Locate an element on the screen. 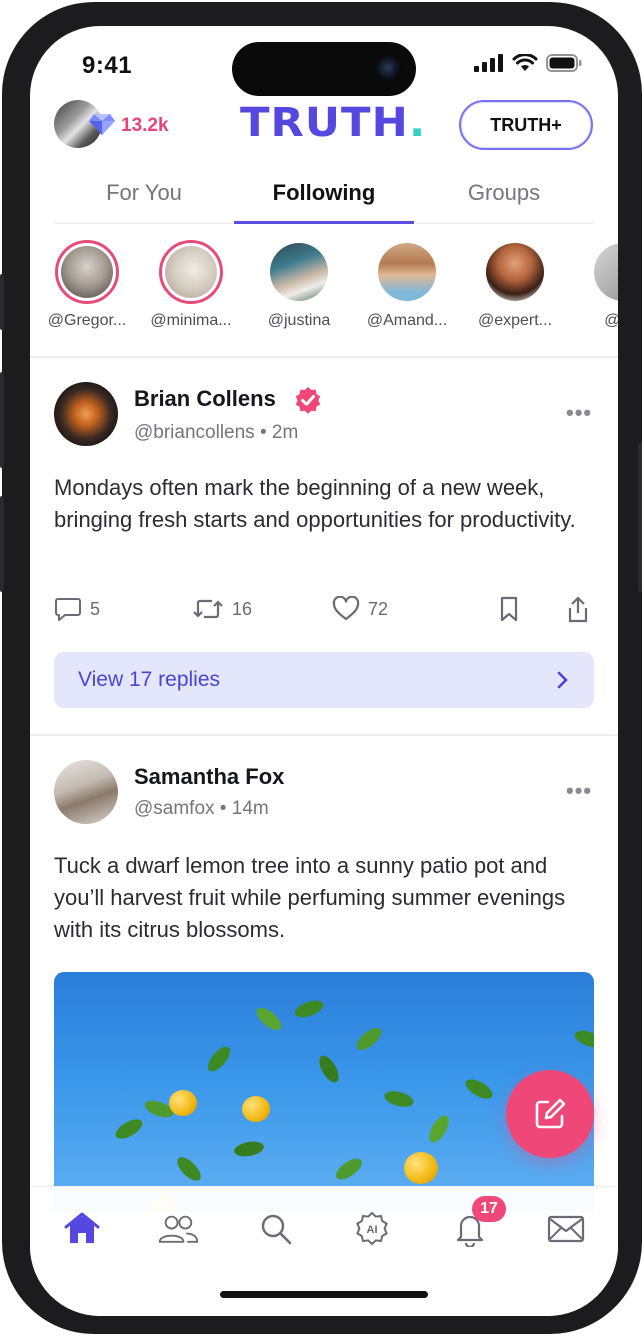 This screenshot has height=1336, width=644. home-icon is located at coordinates (82, 1227).